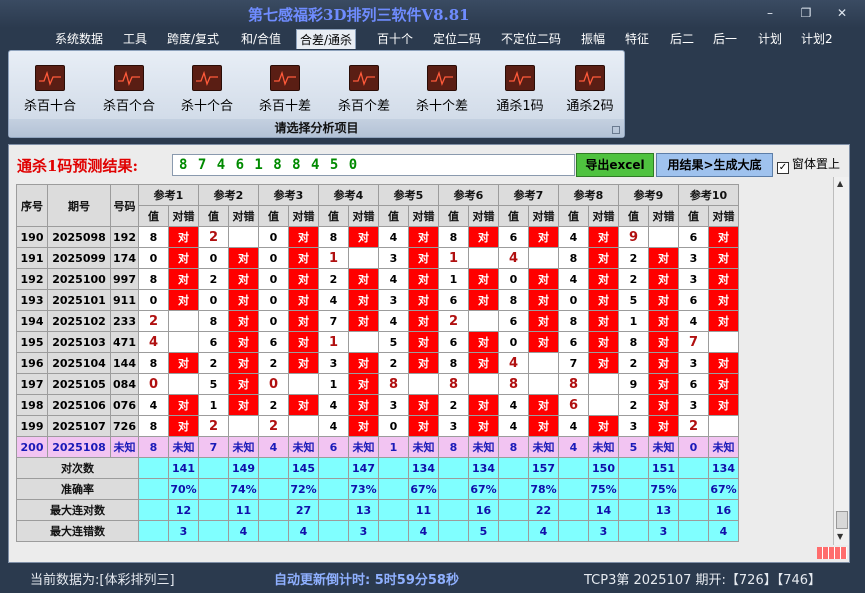 The image size is (865, 593). I want to click on menu-item: 合差/通杀, so click(326, 39).